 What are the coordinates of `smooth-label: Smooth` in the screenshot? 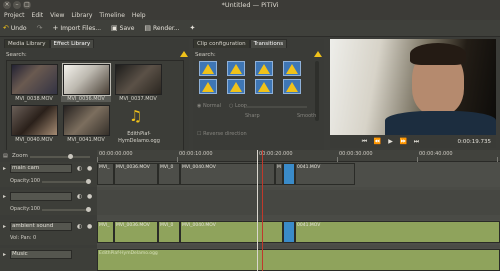 It's located at (307, 116).